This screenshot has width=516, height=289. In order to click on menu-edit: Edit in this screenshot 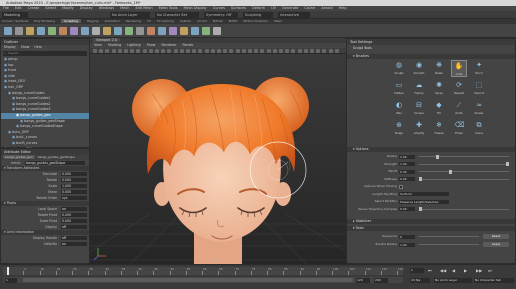, I will do `click(18, 8)`.